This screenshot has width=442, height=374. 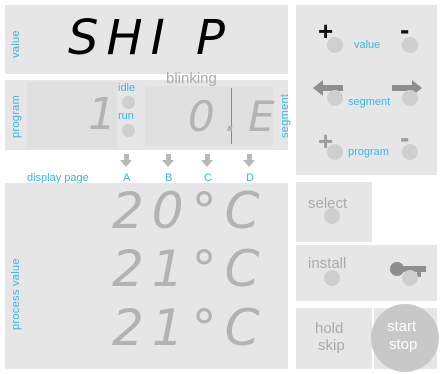 What do you see at coordinates (128, 102) in the screenshot?
I see `idle-indicator-led` at bounding box center [128, 102].